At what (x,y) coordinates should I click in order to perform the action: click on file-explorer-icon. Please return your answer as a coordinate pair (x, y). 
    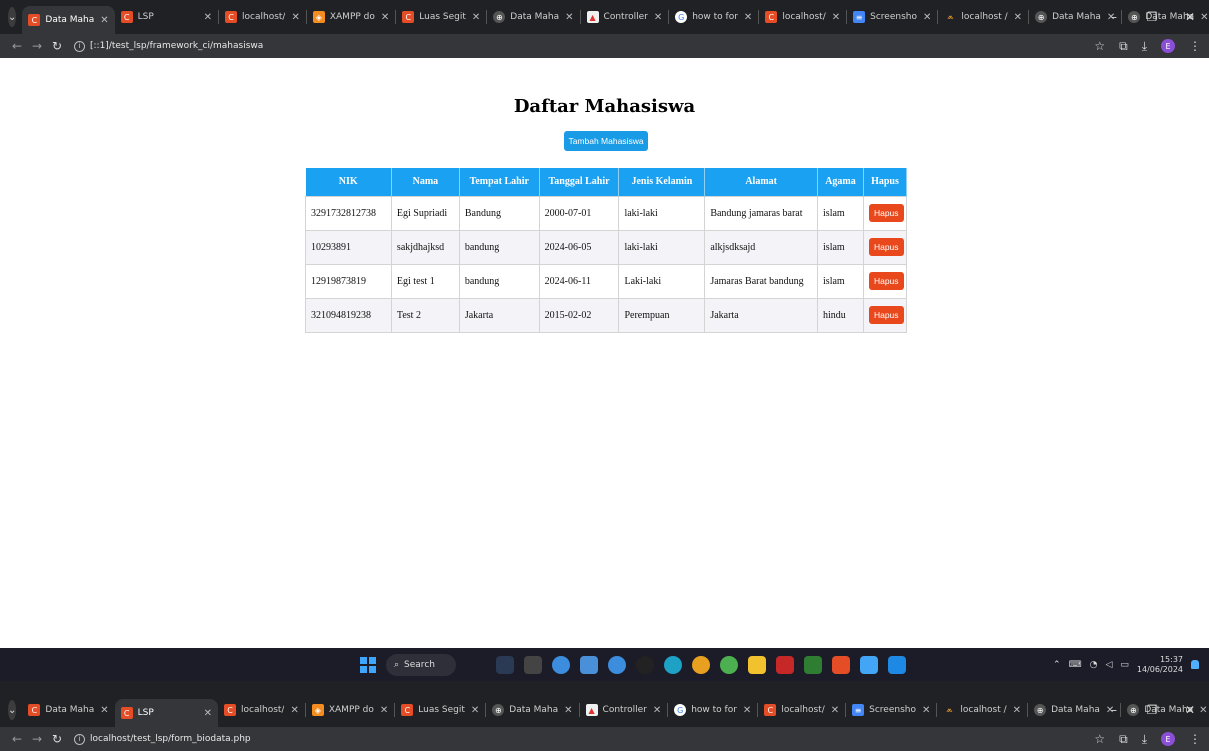
    Looking at the image, I should click on (757, 665).